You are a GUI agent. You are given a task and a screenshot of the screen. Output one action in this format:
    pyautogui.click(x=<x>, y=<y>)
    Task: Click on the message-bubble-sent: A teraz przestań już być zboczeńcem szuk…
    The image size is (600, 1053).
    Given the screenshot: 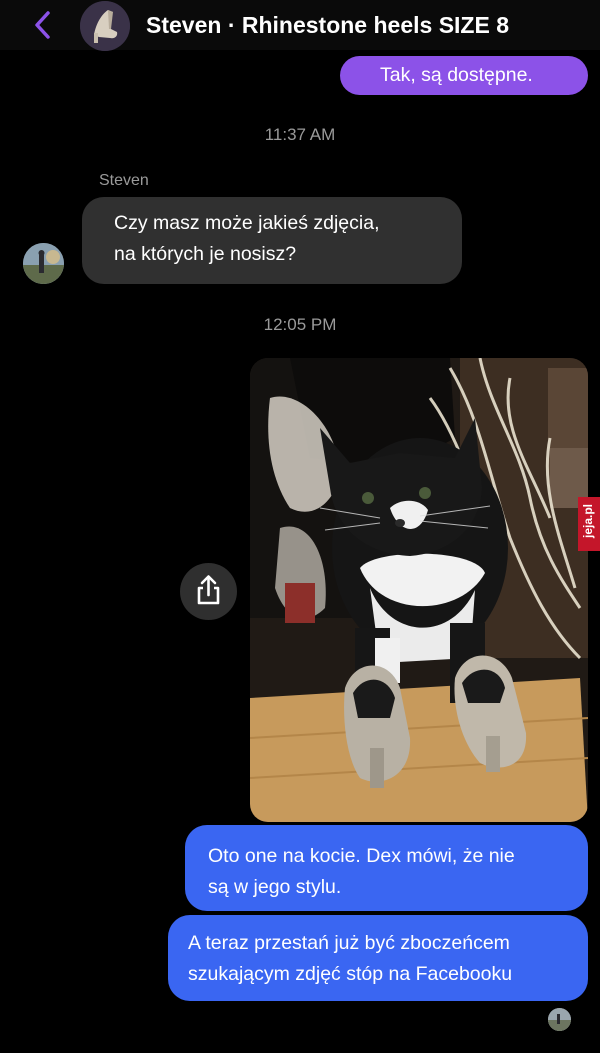 What is the action you would take?
    pyautogui.click(x=378, y=958)
    